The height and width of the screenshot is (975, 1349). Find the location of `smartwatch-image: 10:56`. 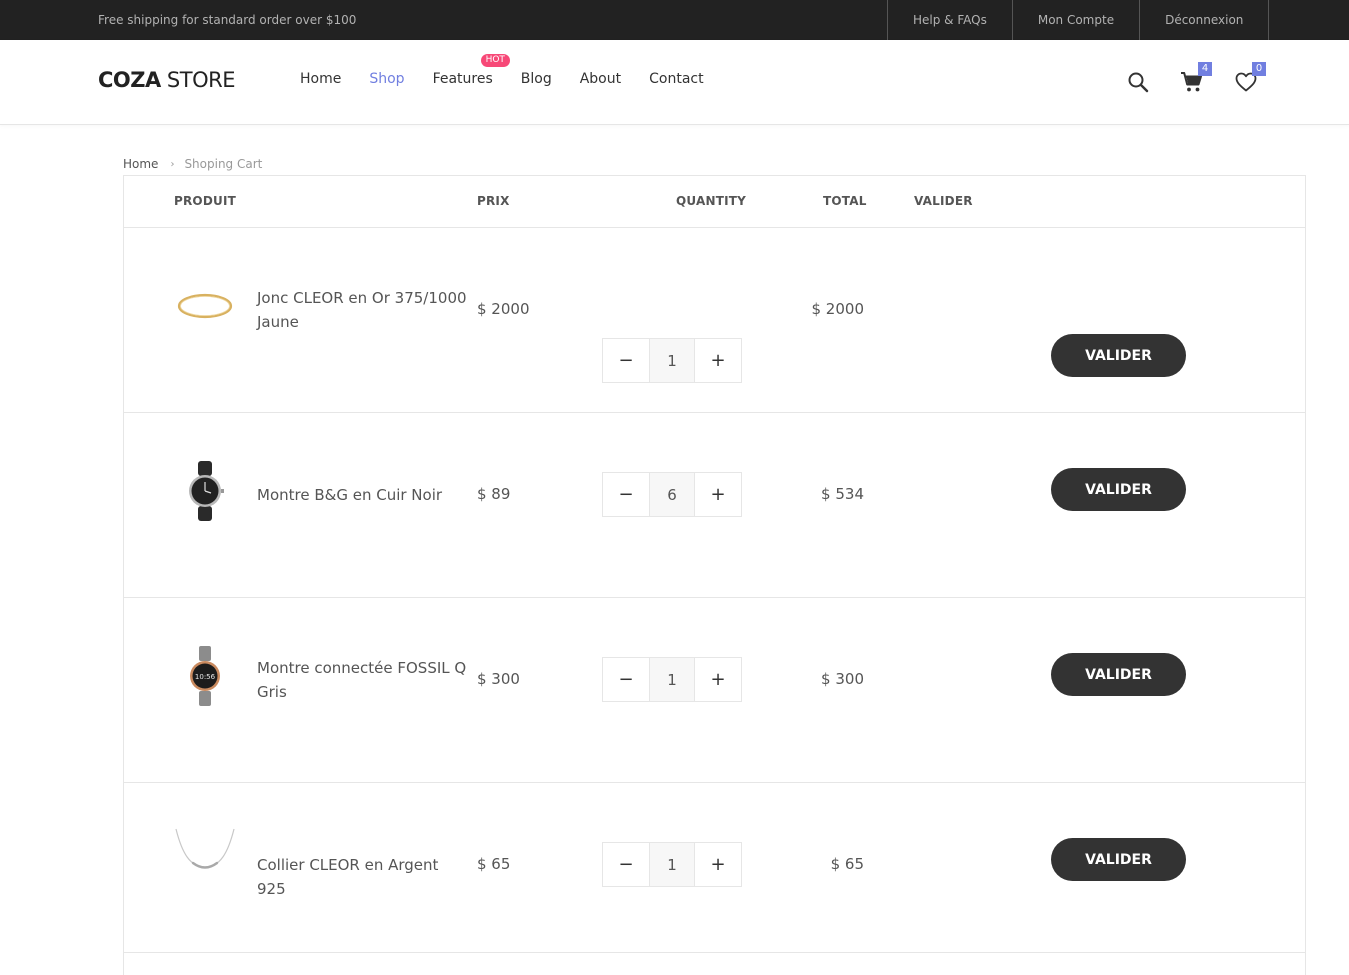

smartwatch-image: 10:56 is located at coordinates (205, 676).